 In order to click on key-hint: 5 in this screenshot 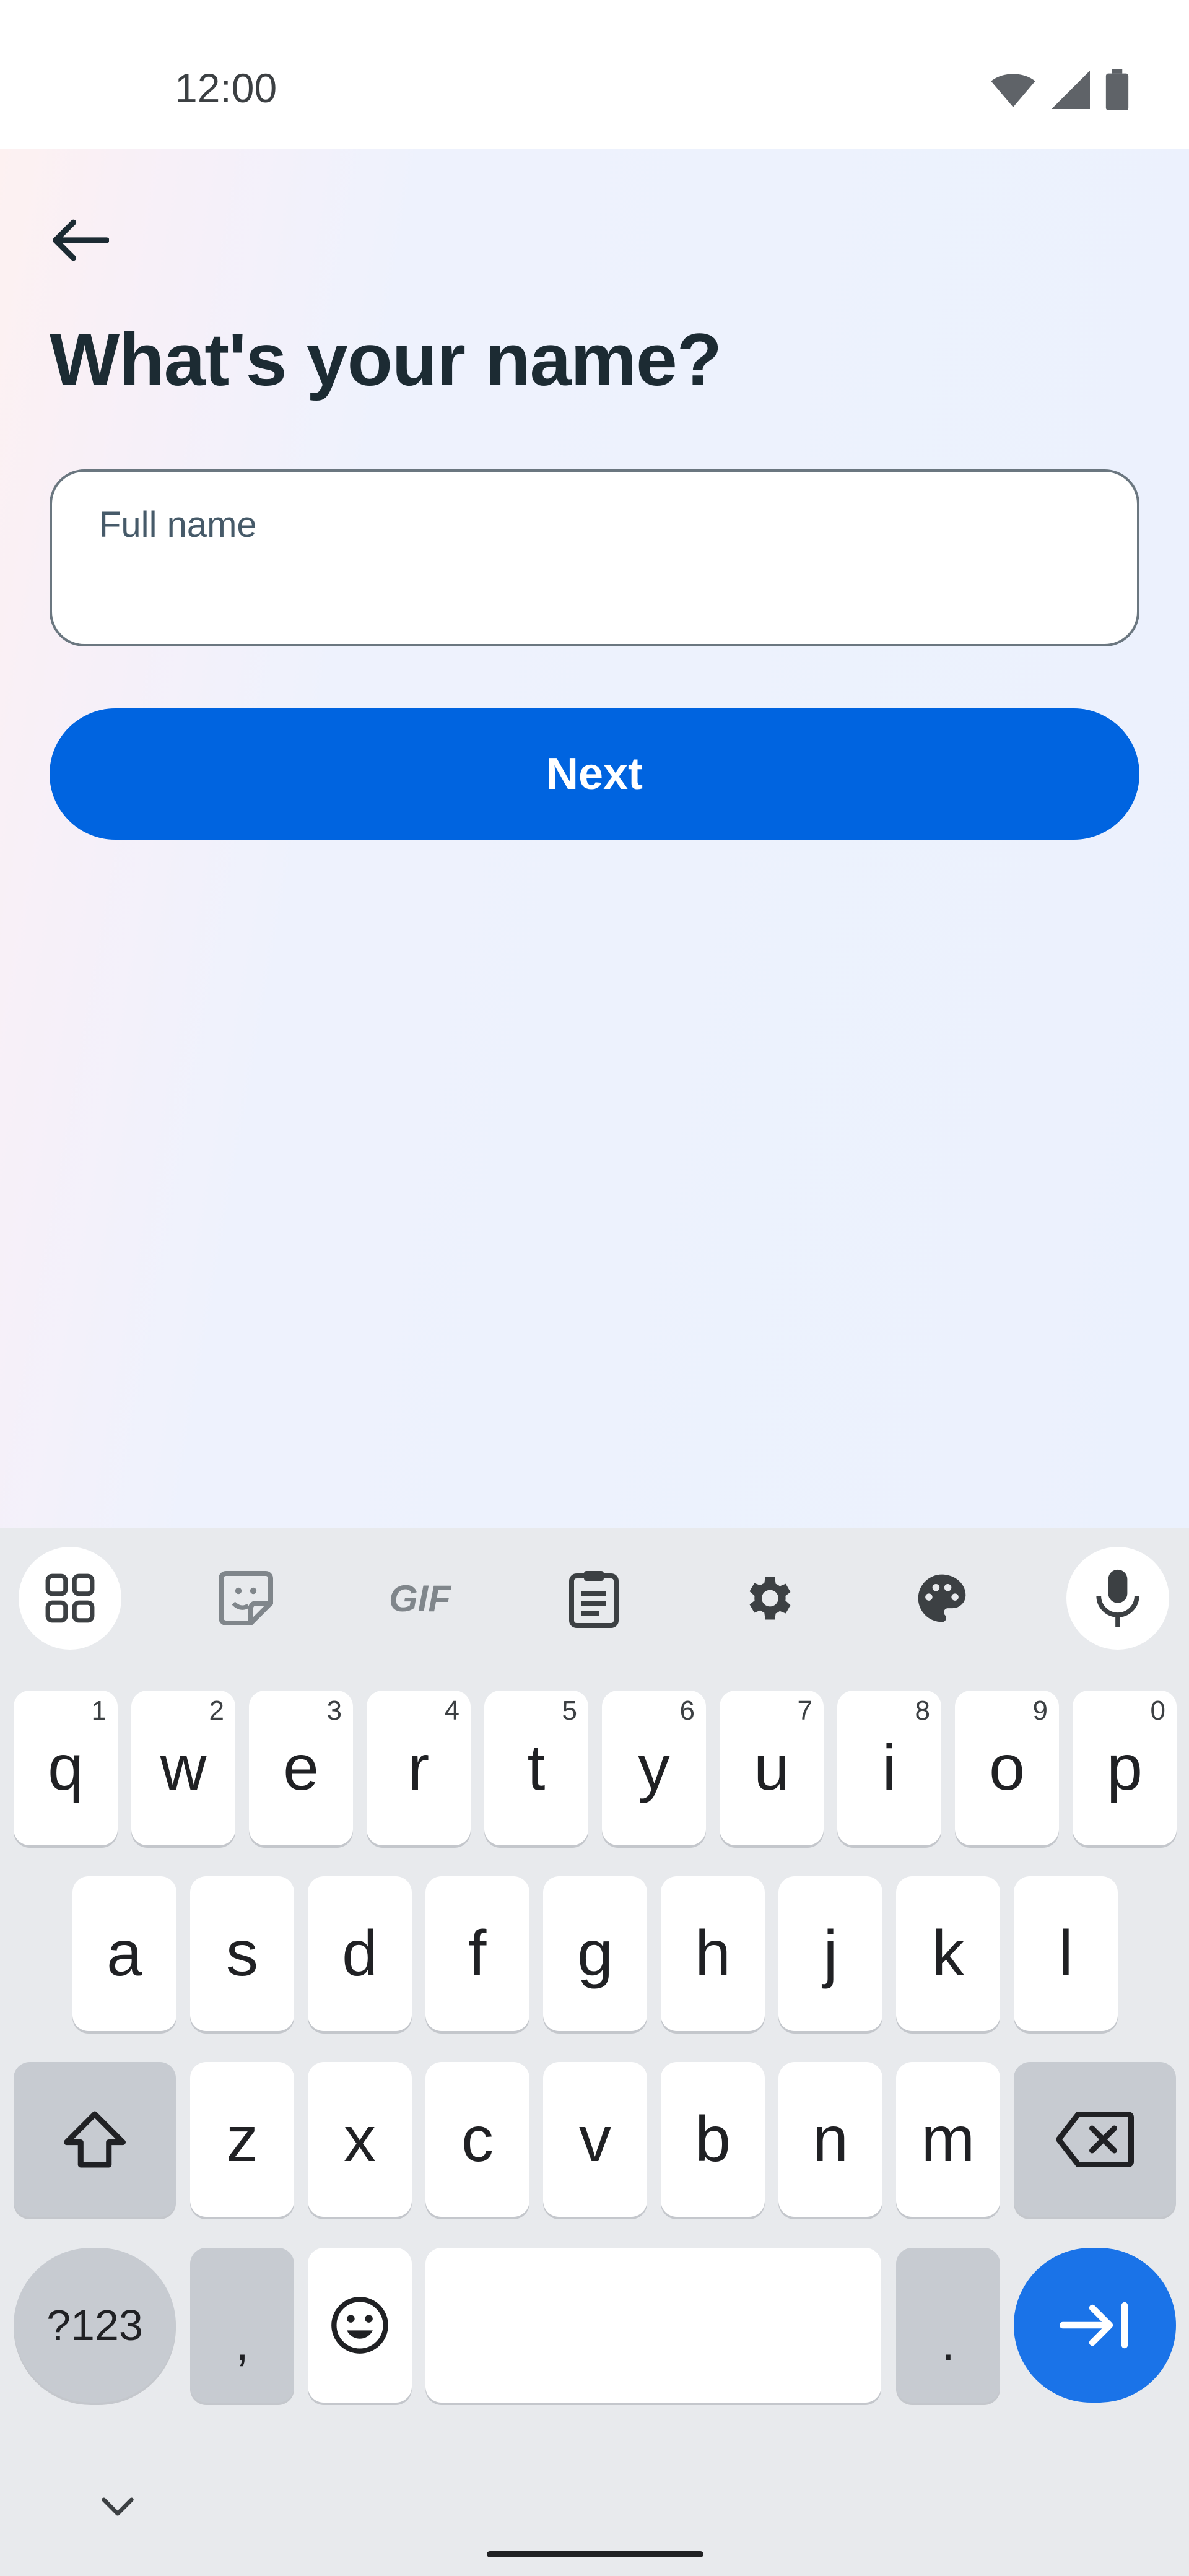, I will do `click(569, 1710)`.